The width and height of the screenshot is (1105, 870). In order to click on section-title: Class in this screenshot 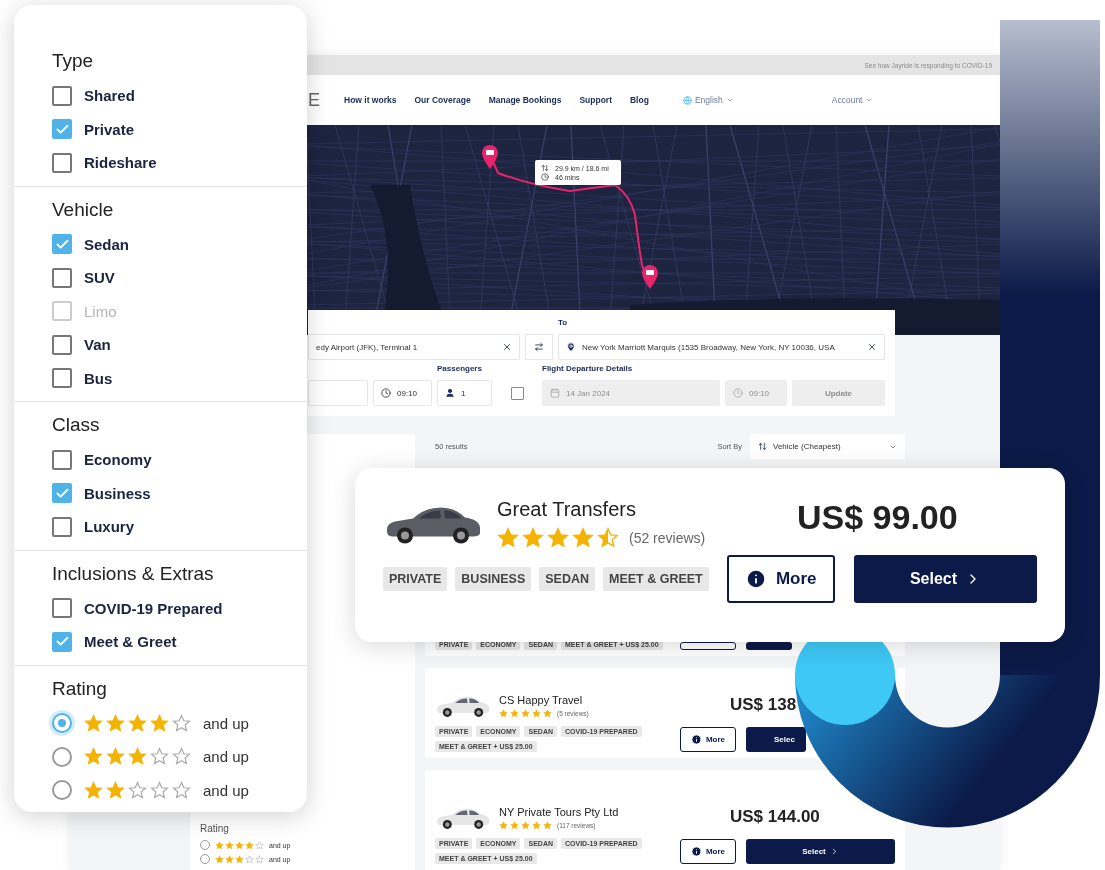, I will do `click(76, 425)`.